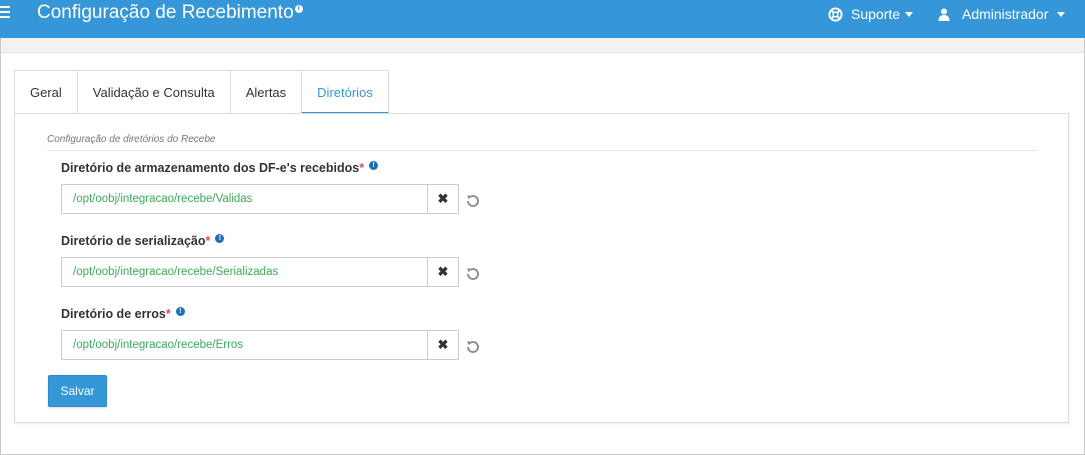 This screenshot has width=1085, height=455. I want to click on lifebuoy-icon, so click(835, 14).